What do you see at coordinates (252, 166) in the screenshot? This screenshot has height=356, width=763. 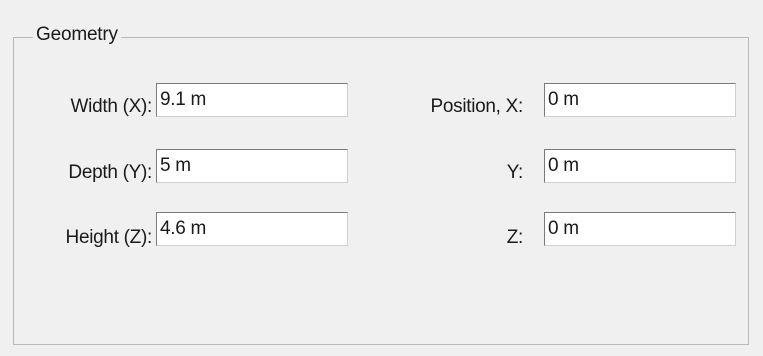 I see `depth-input` at bounding box center [252, 166].